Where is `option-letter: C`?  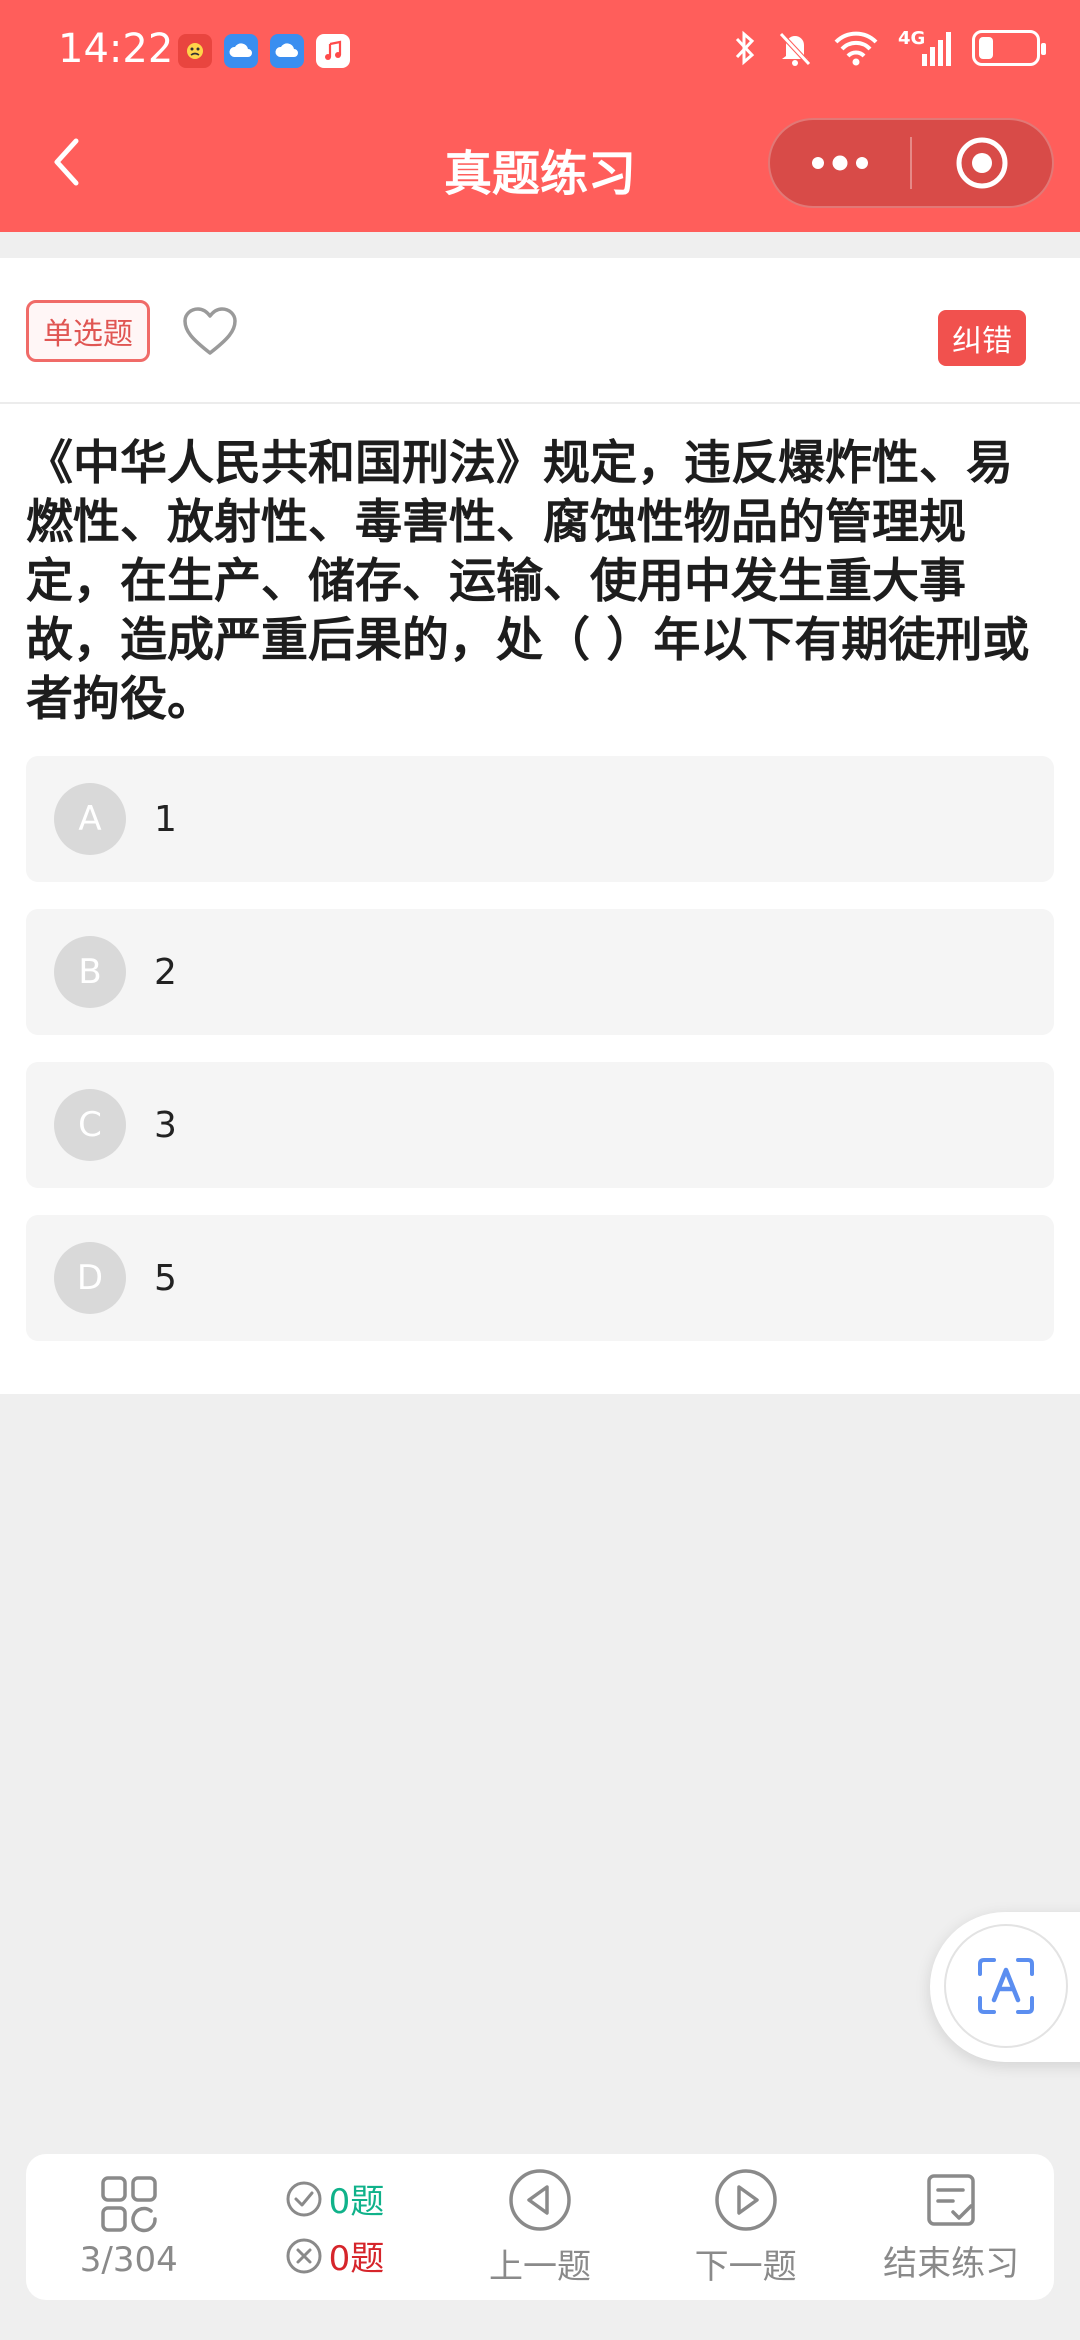 option-letter: C is located at coordinates (90, 1125).